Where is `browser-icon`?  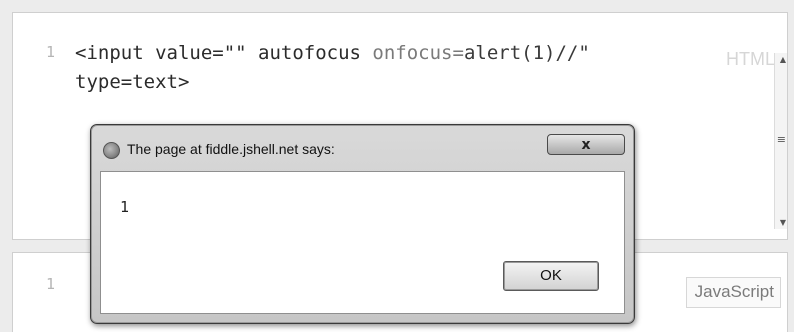
browser-icon is located at coordinates (111, 150).